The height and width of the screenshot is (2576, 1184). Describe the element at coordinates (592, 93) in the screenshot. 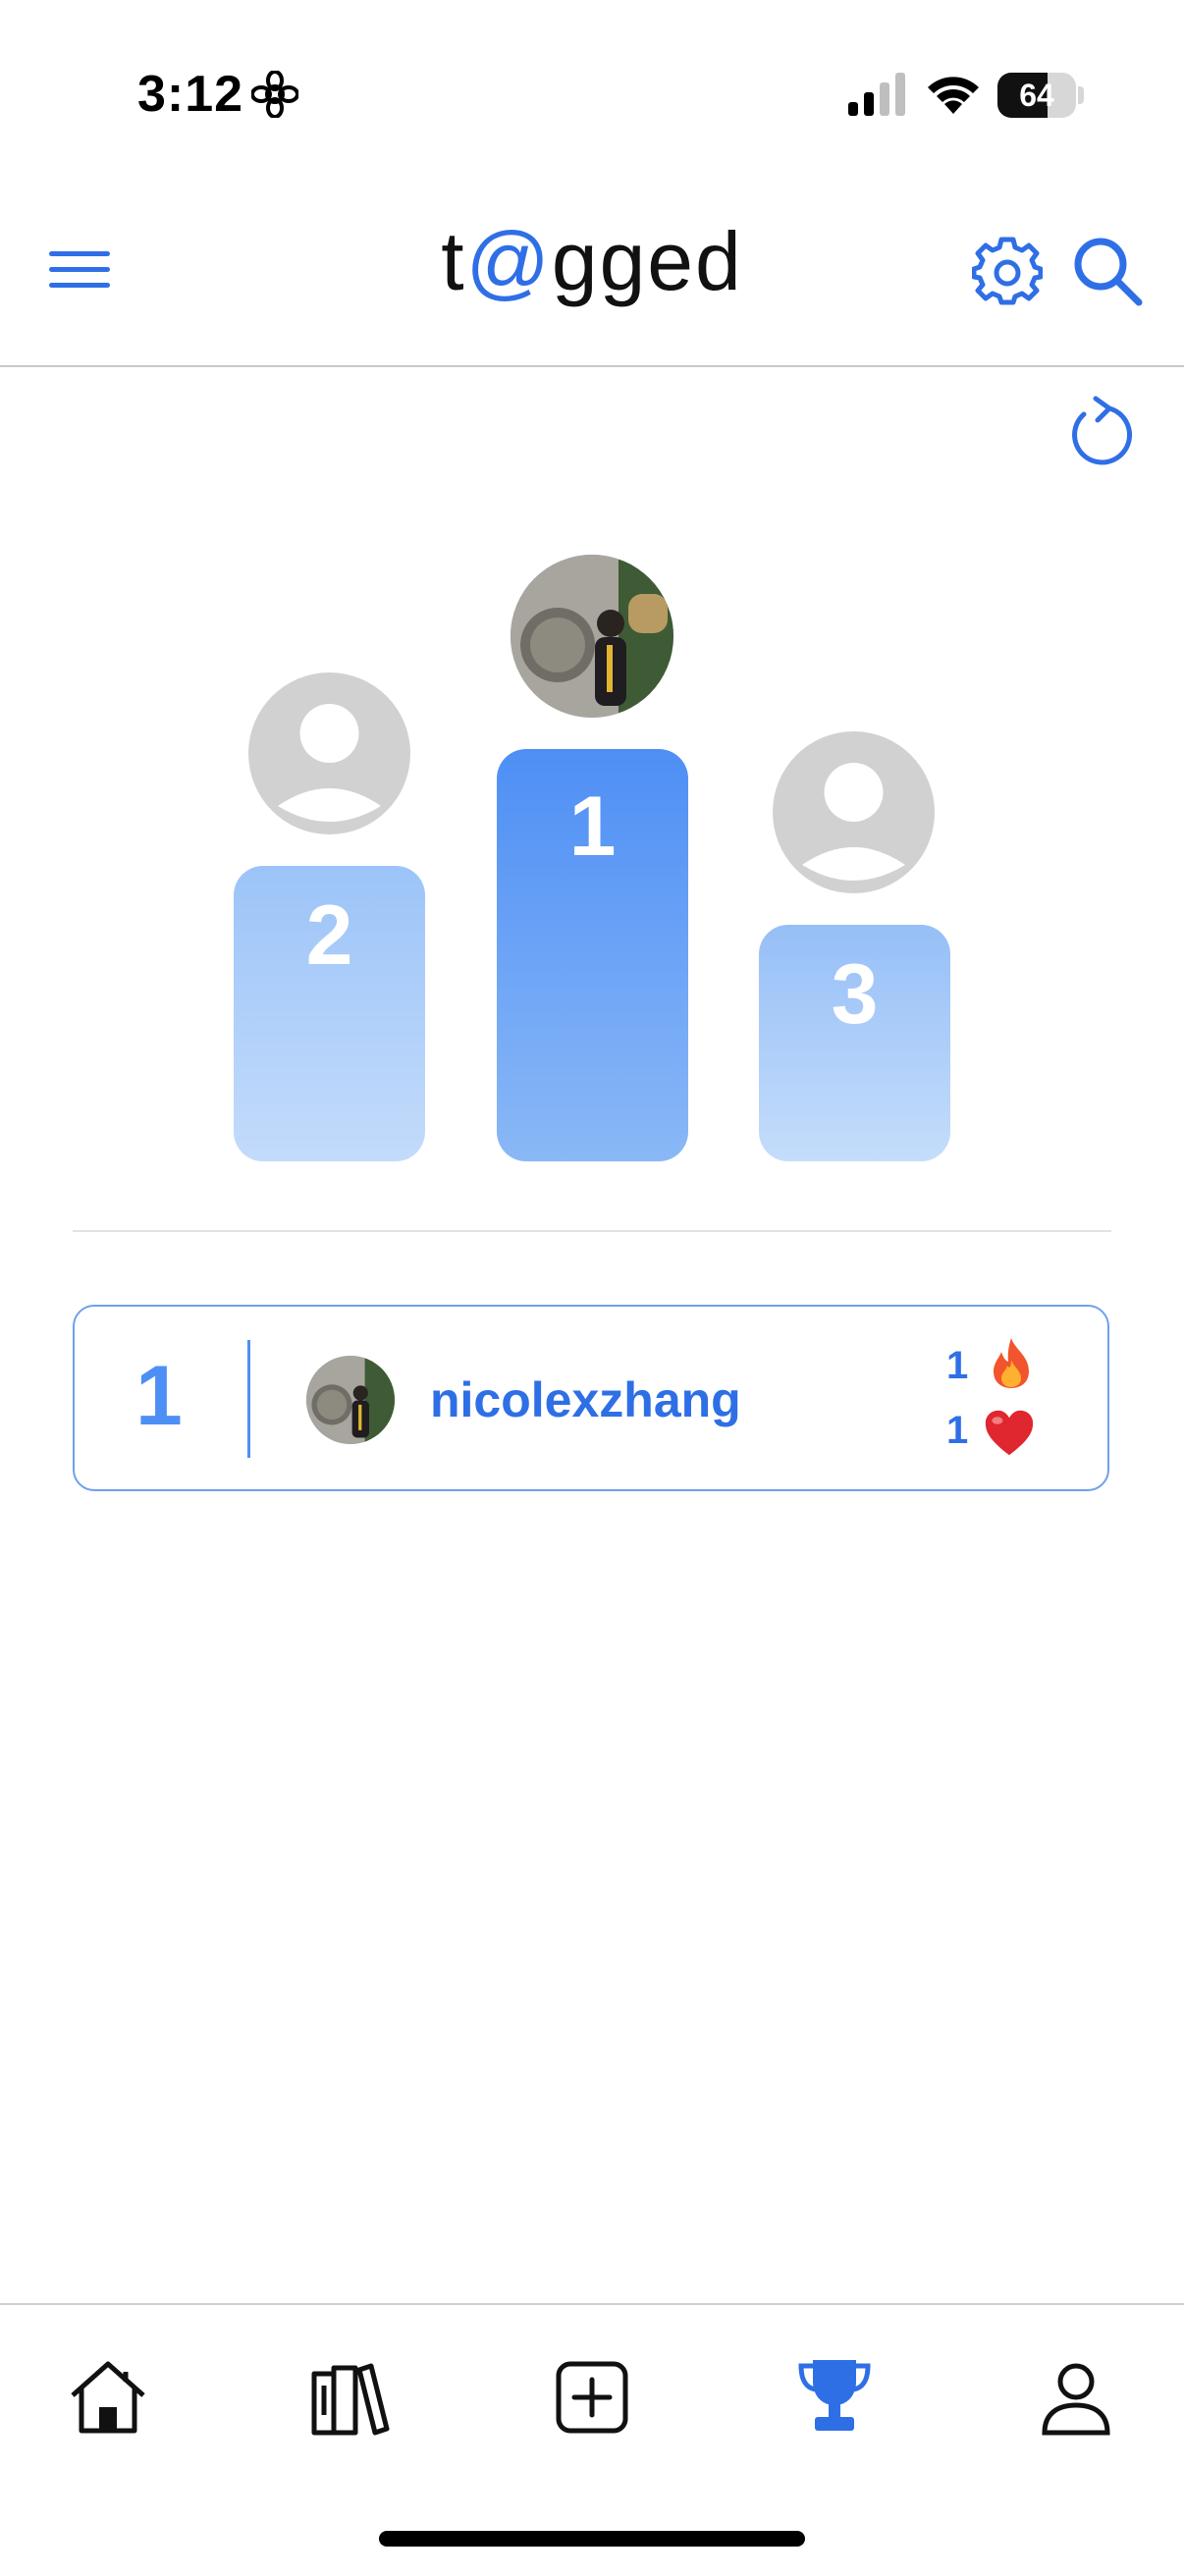

I see `status-bar: 3:12 64` at that location.